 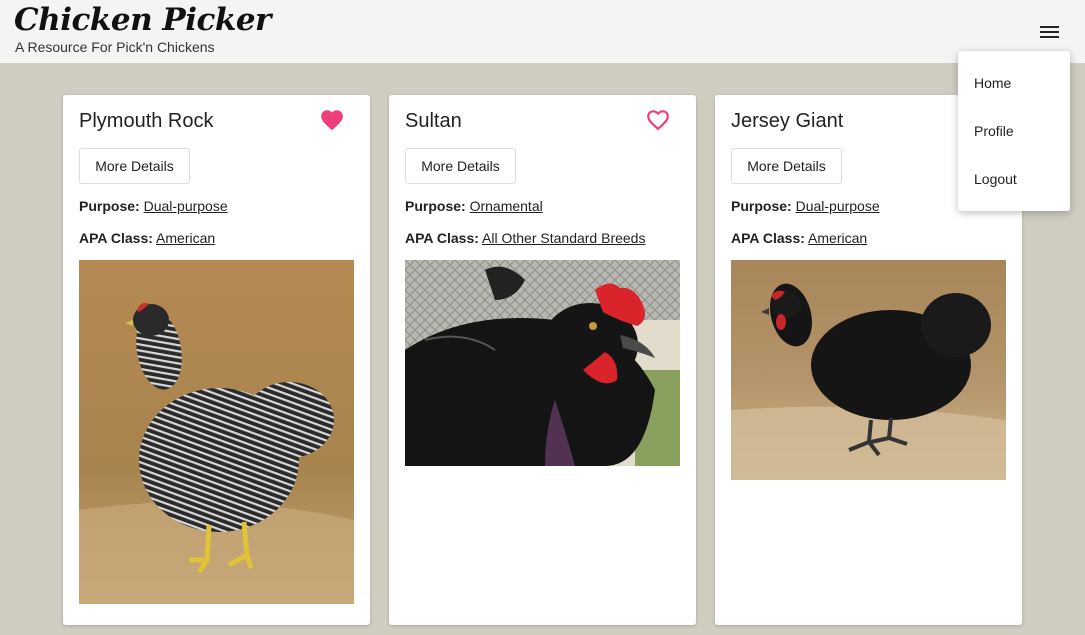 What do you see at coordinates (506, 206) in the screenshot?
I see `purpose-link: Ornamental` at bounding box center [506, 206].